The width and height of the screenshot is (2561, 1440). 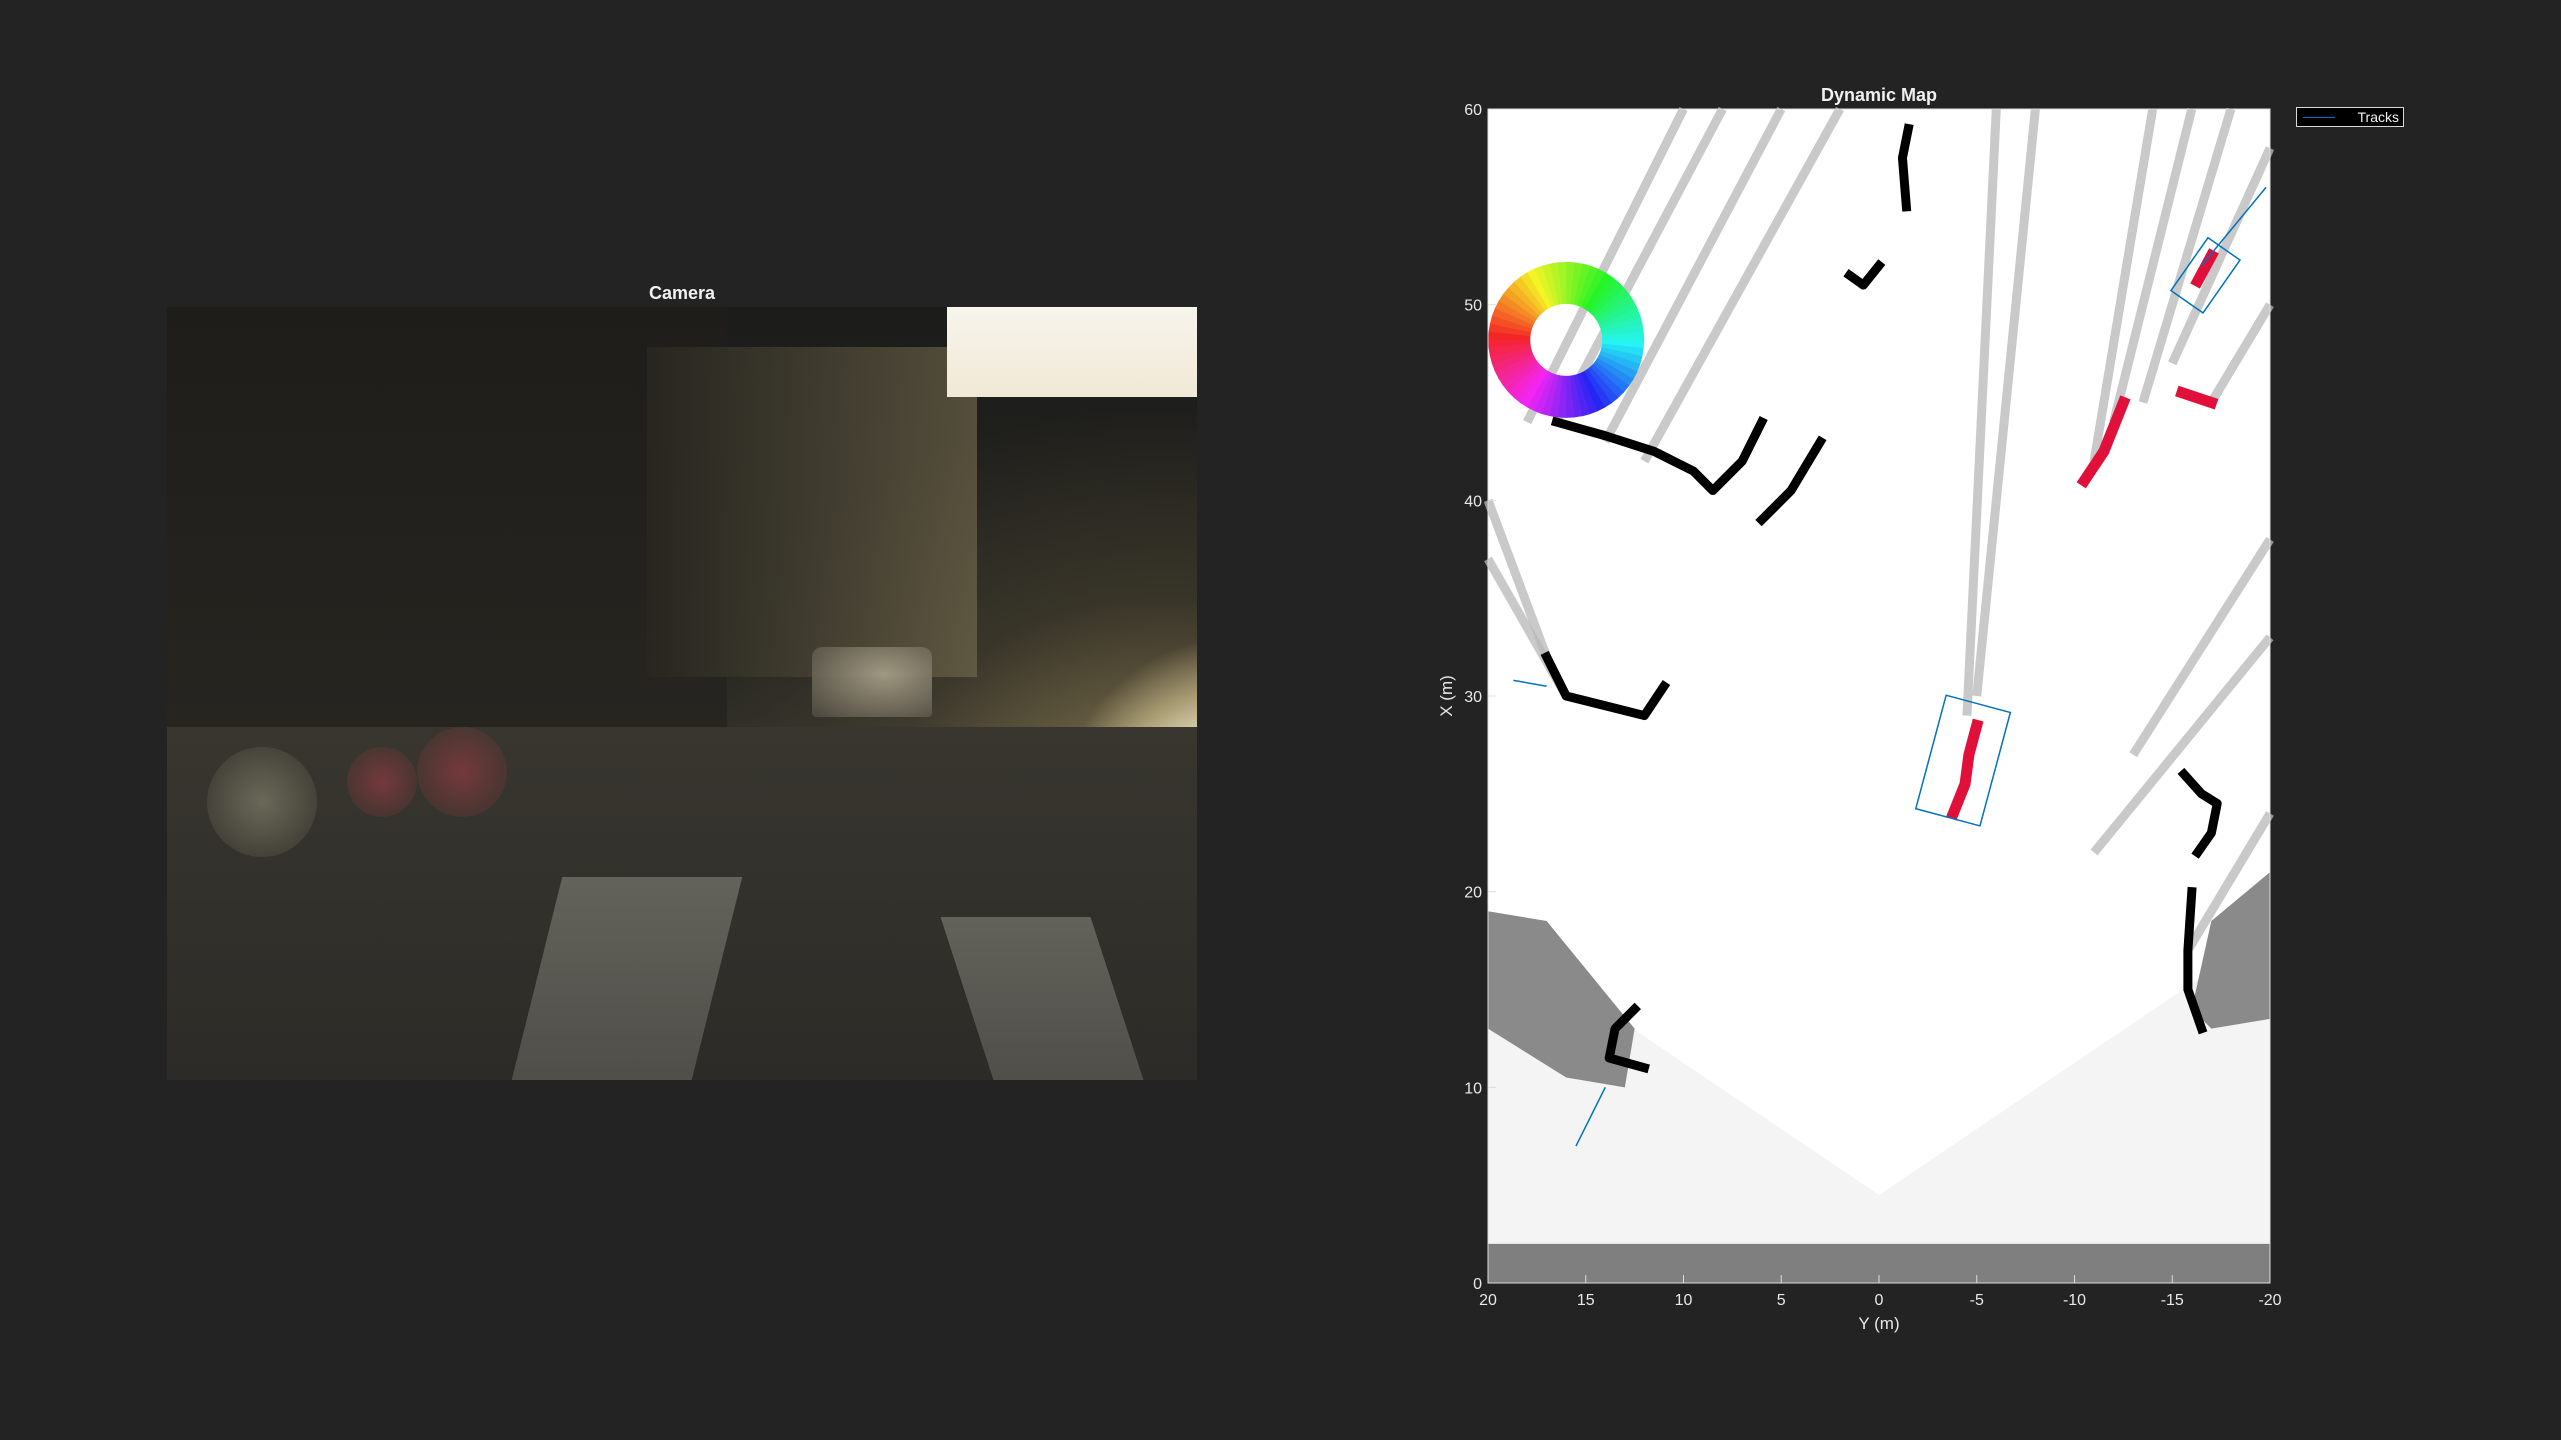 What do you see at coordinates (262, 802) in the screenshot?
I see `lens-glow` at bounding box center [262, 802].